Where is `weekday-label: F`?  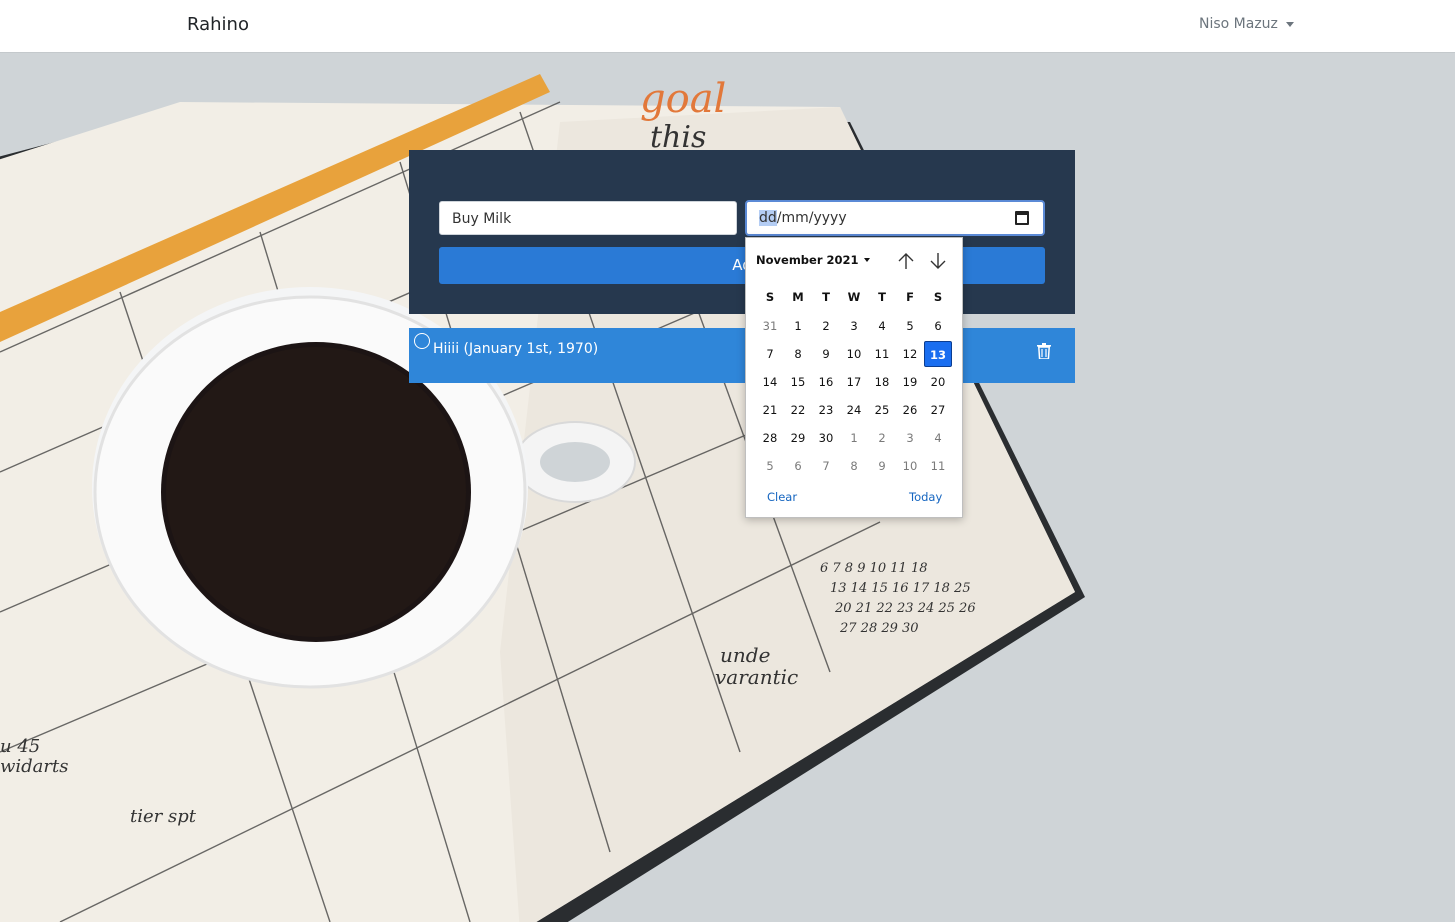
weekday-label: F is located at coordinates (910, 297).